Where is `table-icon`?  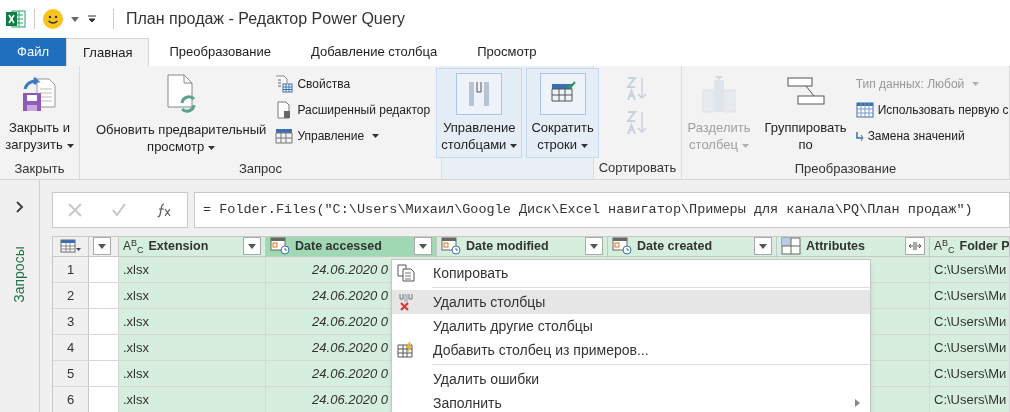
table-icon is located at coordinates (70, 246).